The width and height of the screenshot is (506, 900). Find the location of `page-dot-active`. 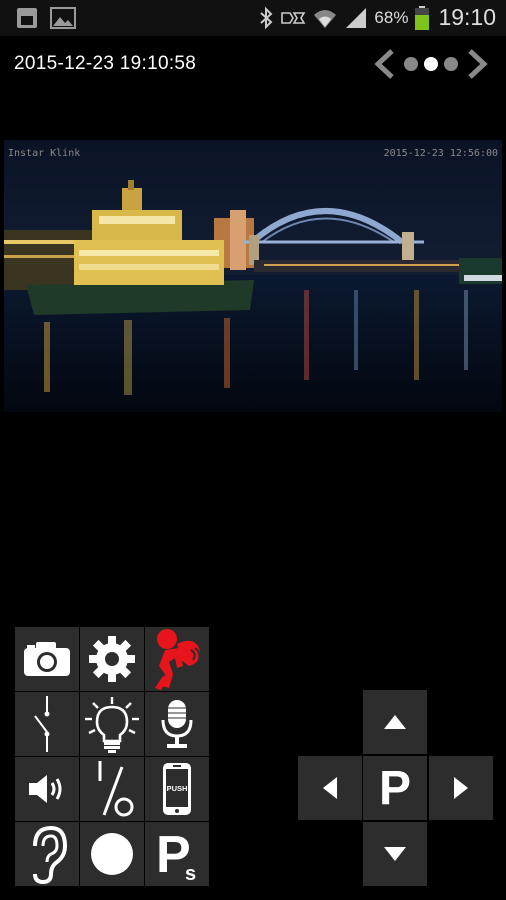

page-dot-active is located at coordinates (431, 64).